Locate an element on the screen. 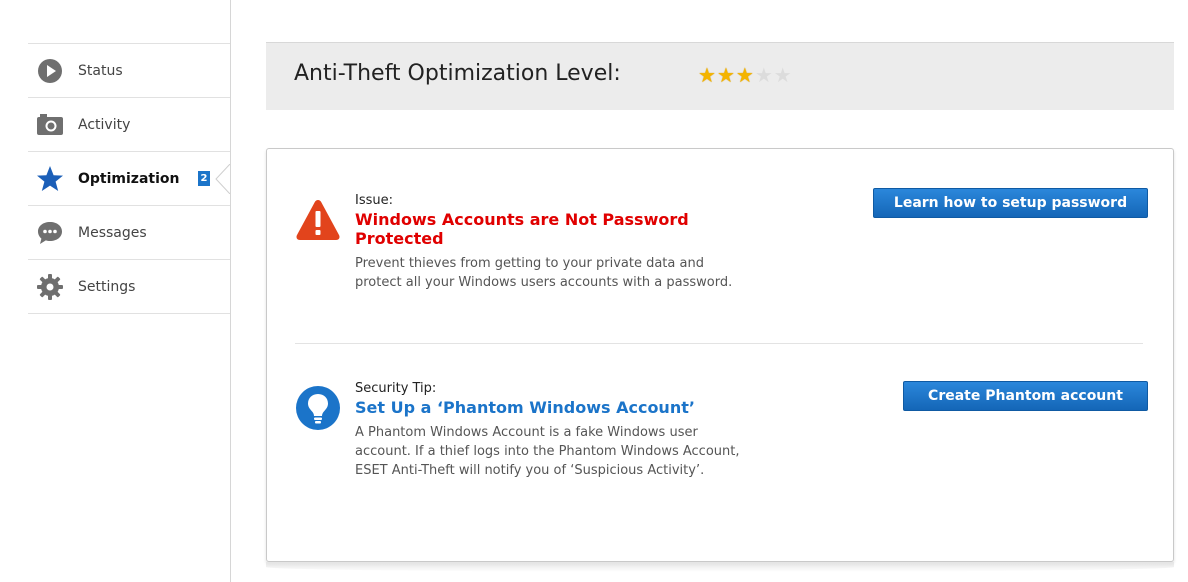  divider is located at coordinates (719, 343).